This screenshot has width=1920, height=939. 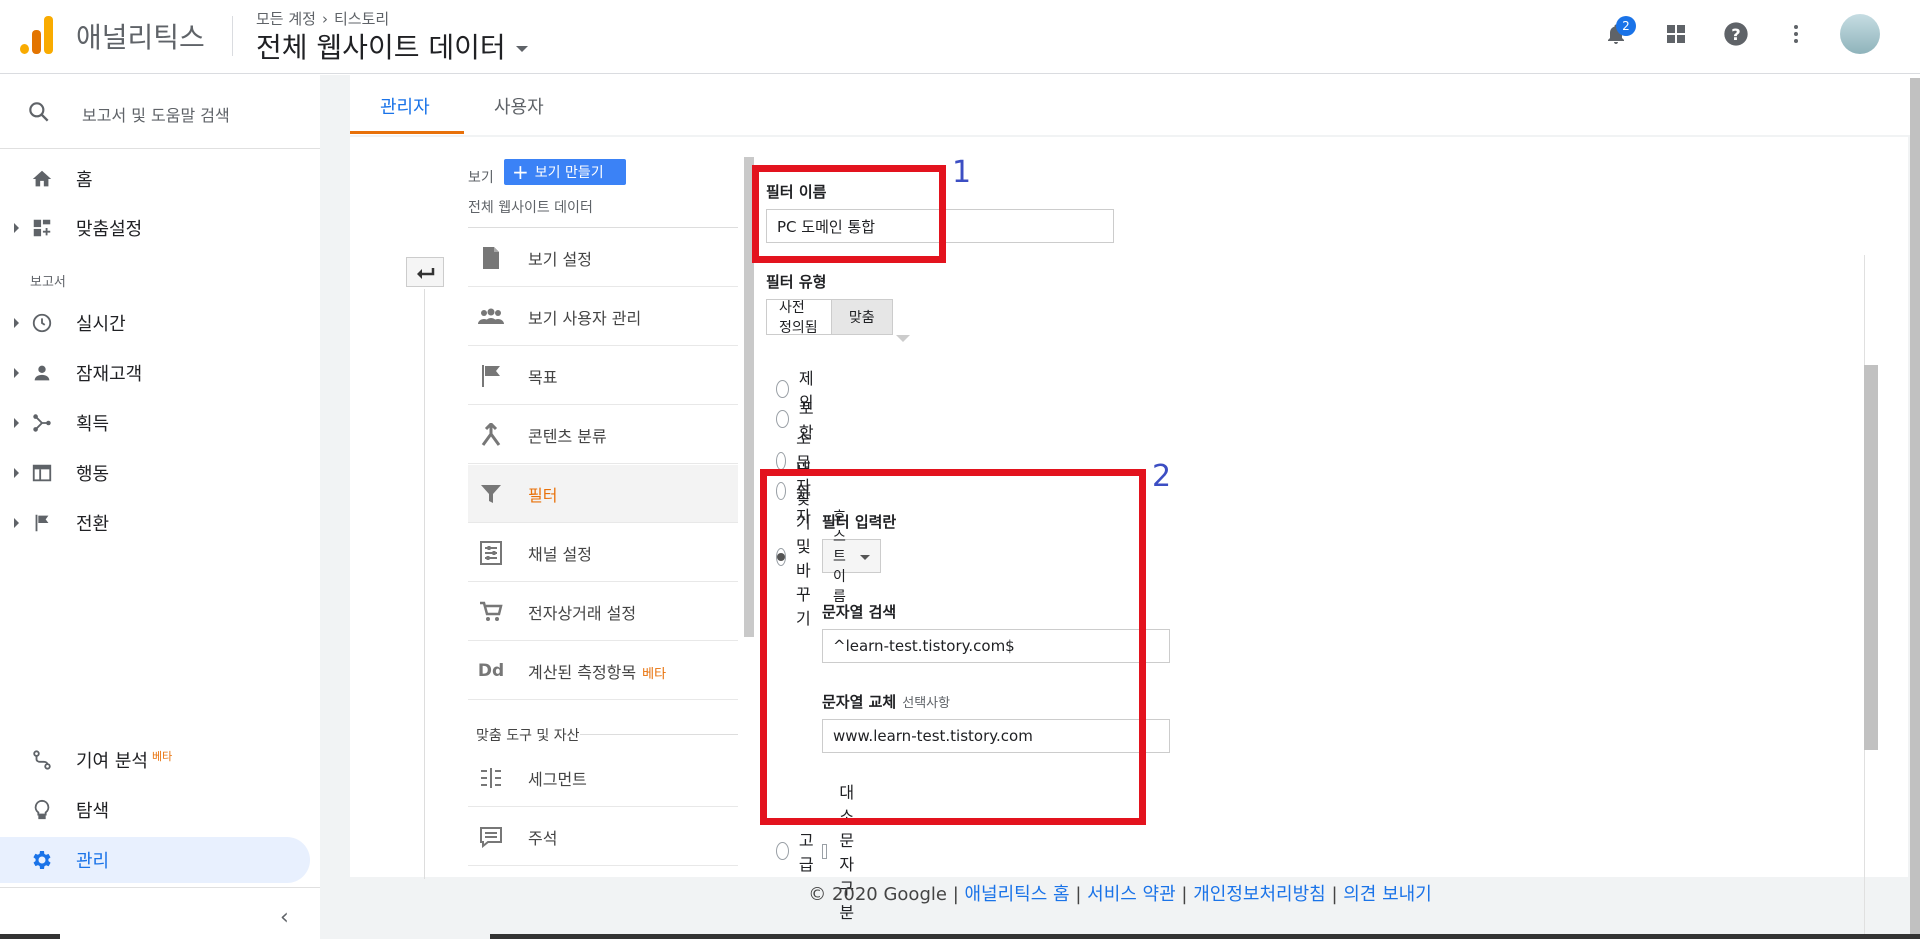 I want to click on sidebar-item-label: 관리, so click(x=93, y=861).